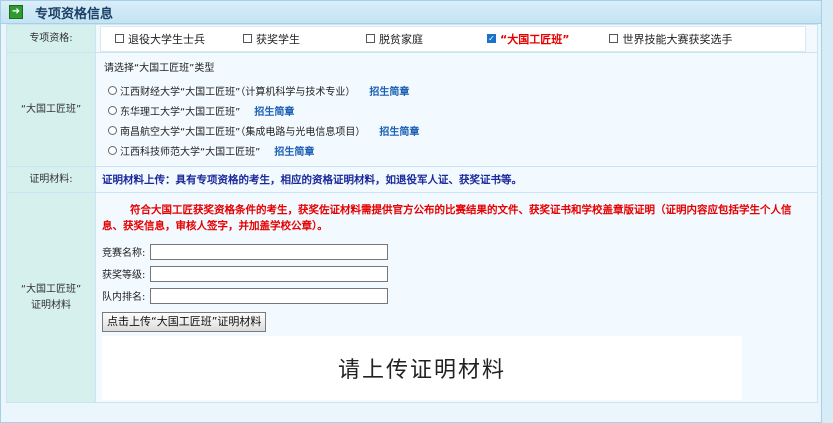 The width and height of the screenshot is (833, 423). What do you see at coordinates (184, 321) in the screenshot?
I see `upload-proof-button: 点击上传“大国工匠班”证明材料` at bounding box center [184, 321].